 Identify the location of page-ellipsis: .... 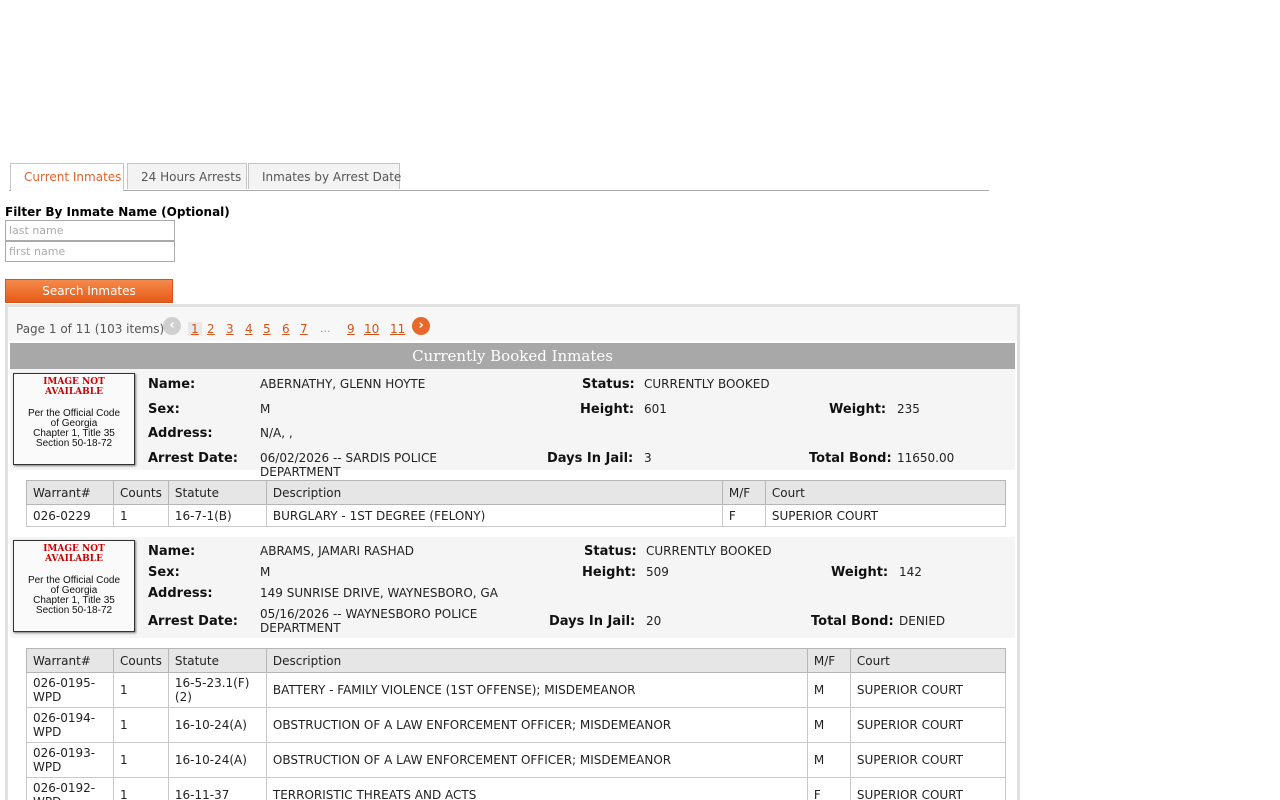
(325, 328).